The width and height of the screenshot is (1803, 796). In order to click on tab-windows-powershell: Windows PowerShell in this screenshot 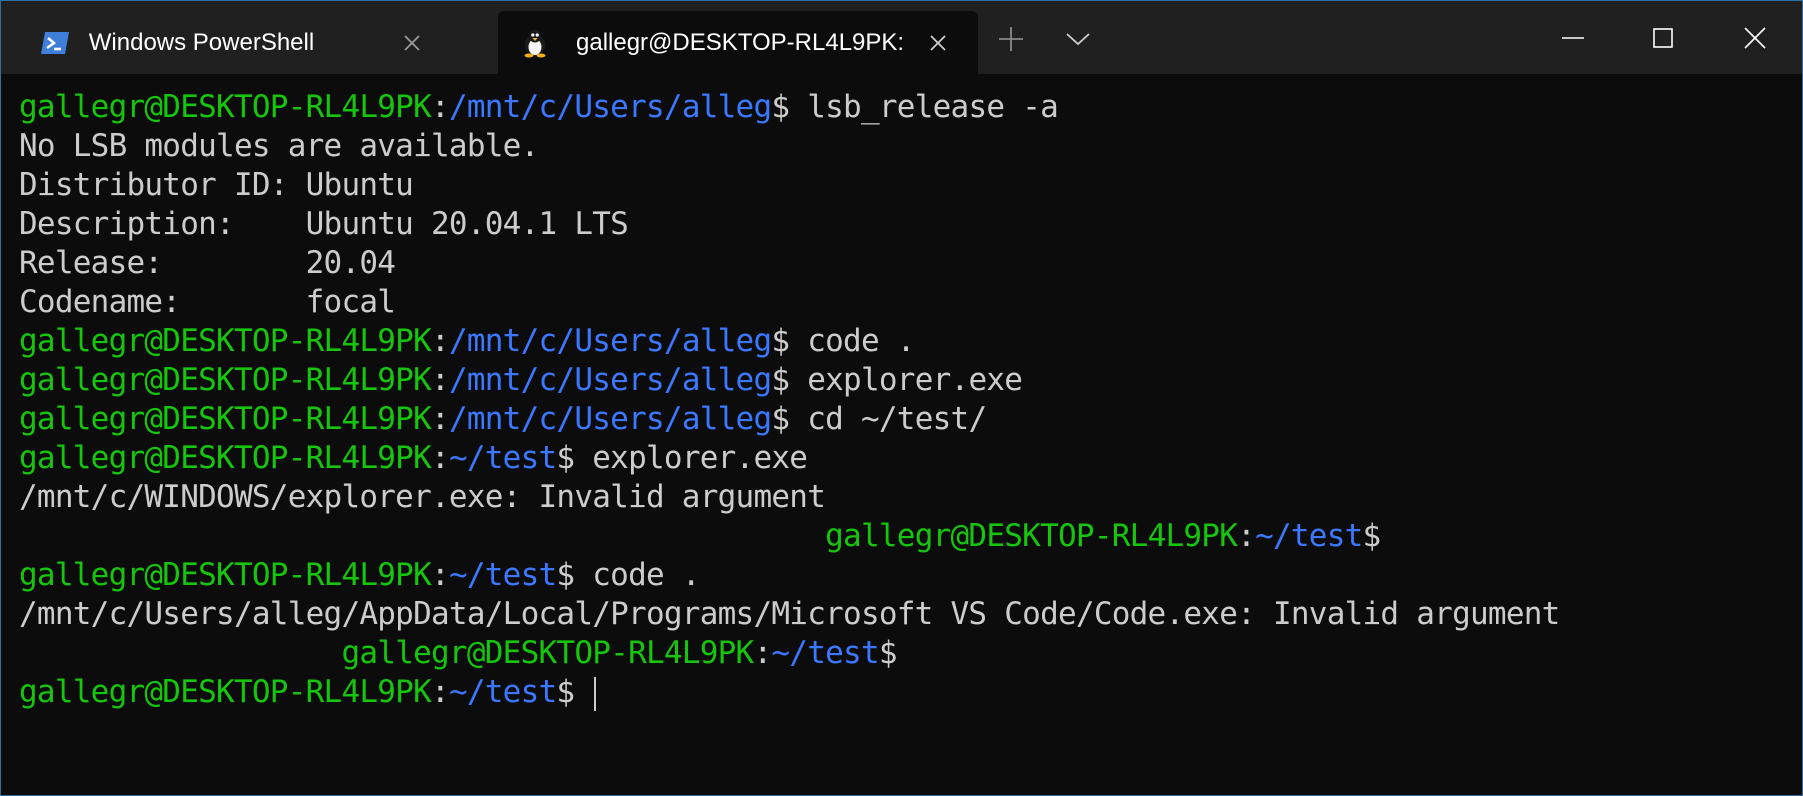, I will do `click(248, 42)`.